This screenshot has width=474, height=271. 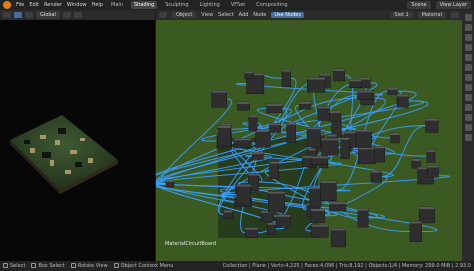 I want to click on select-mode-icon, so click(x=18, y=15).